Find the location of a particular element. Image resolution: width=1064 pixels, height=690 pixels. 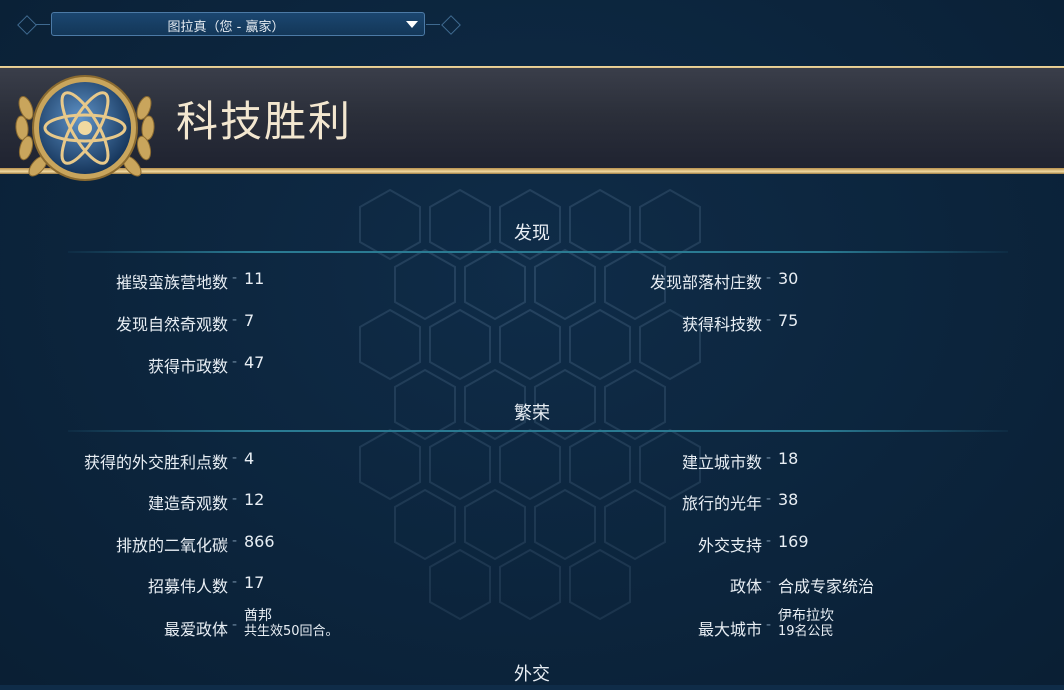

stat-label-diplo-favor: 外交支持 is located at coordinates (729, 545).